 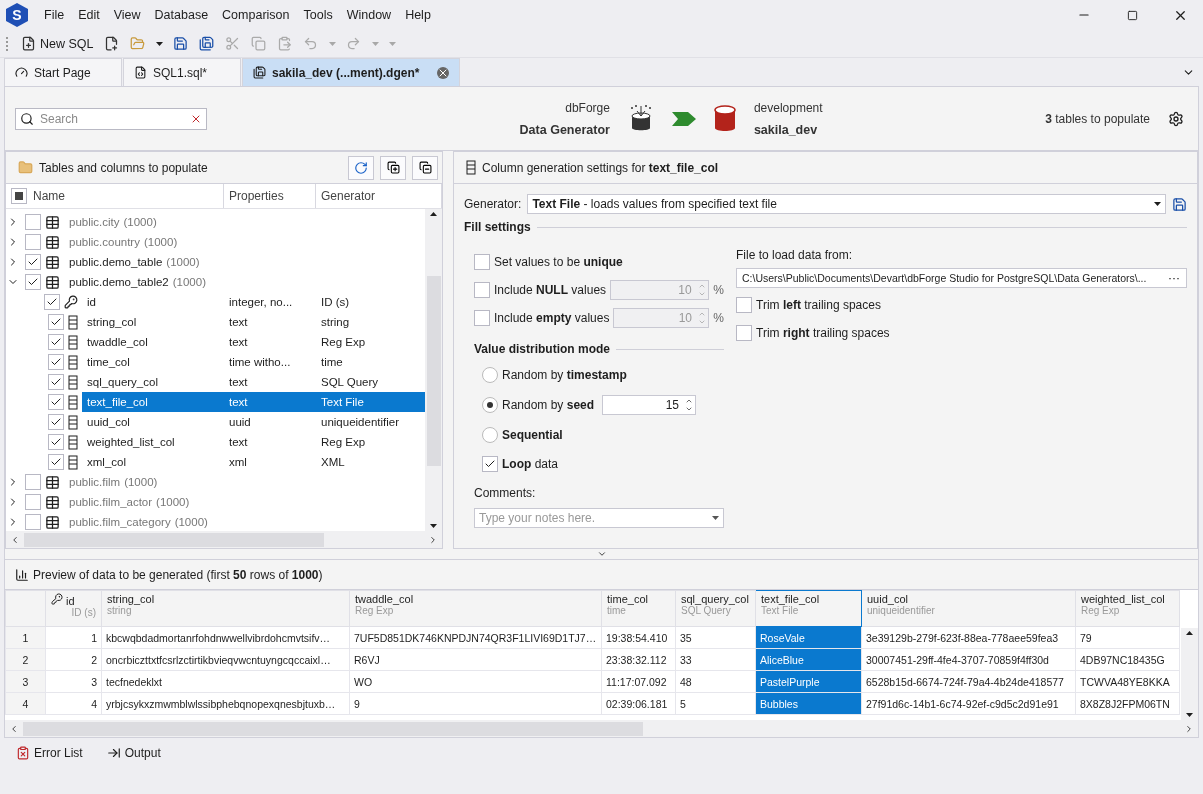 What do you see at coordinates (215, 482) in the screenshot?
I see `tree-row: public.film (1000)` at bounding box center [215, 482].